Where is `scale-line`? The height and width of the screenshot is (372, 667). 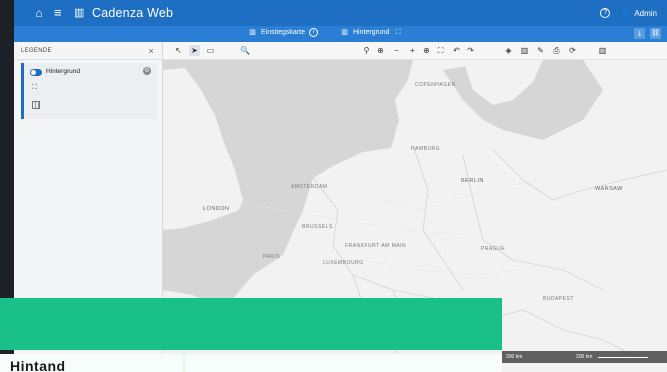 scale-line is located at coordinates (623, 357).